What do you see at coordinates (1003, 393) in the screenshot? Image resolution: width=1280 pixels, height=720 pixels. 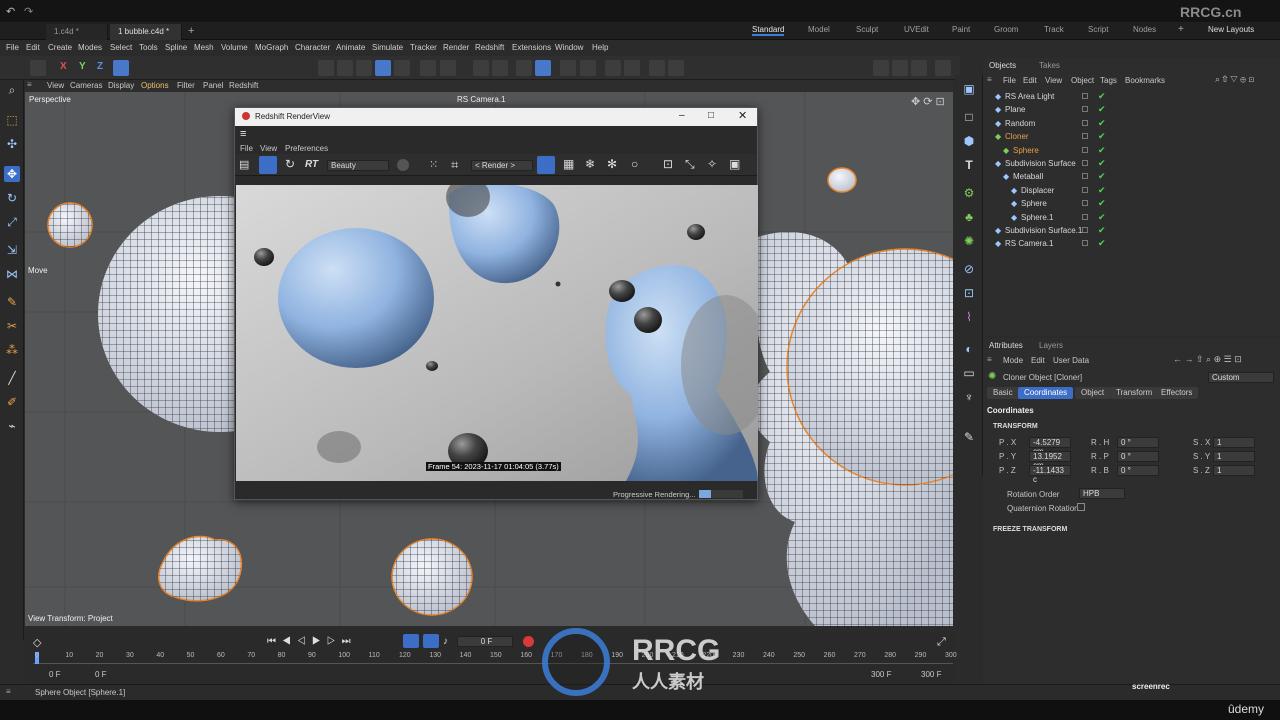 I see `attr-tab-basic: Basic` at bounding box center [1003, 393].